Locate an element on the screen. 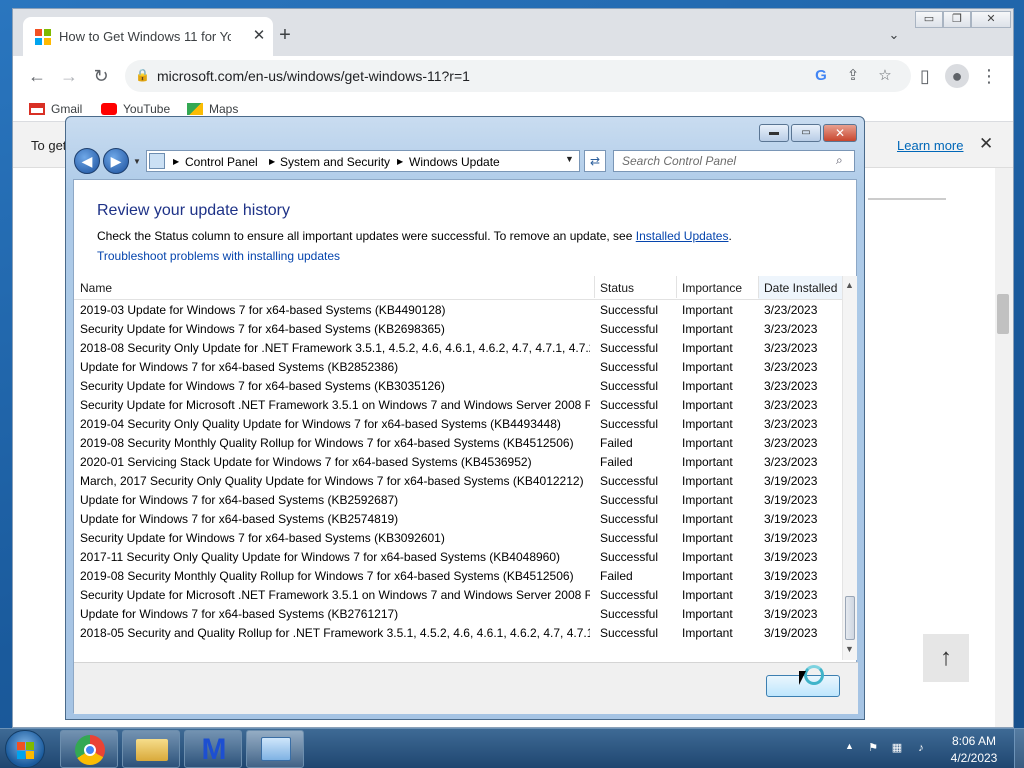 The image size is (1024, 768). breadcrumb-system-security: System and Security is located at coordinates (335, 162).